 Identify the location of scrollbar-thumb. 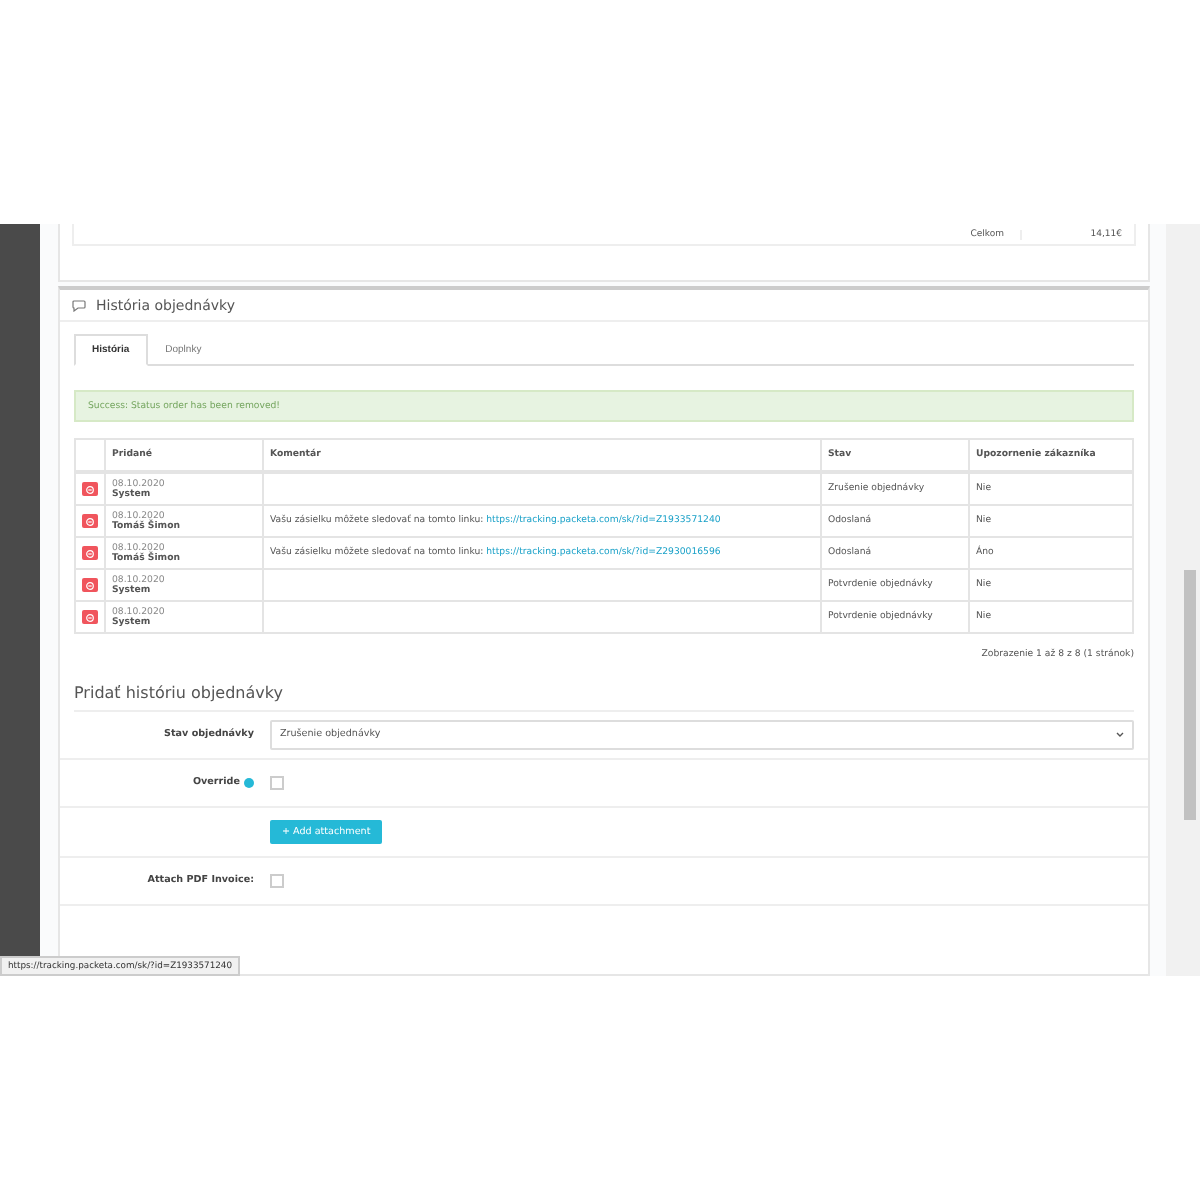
(1190, 695).